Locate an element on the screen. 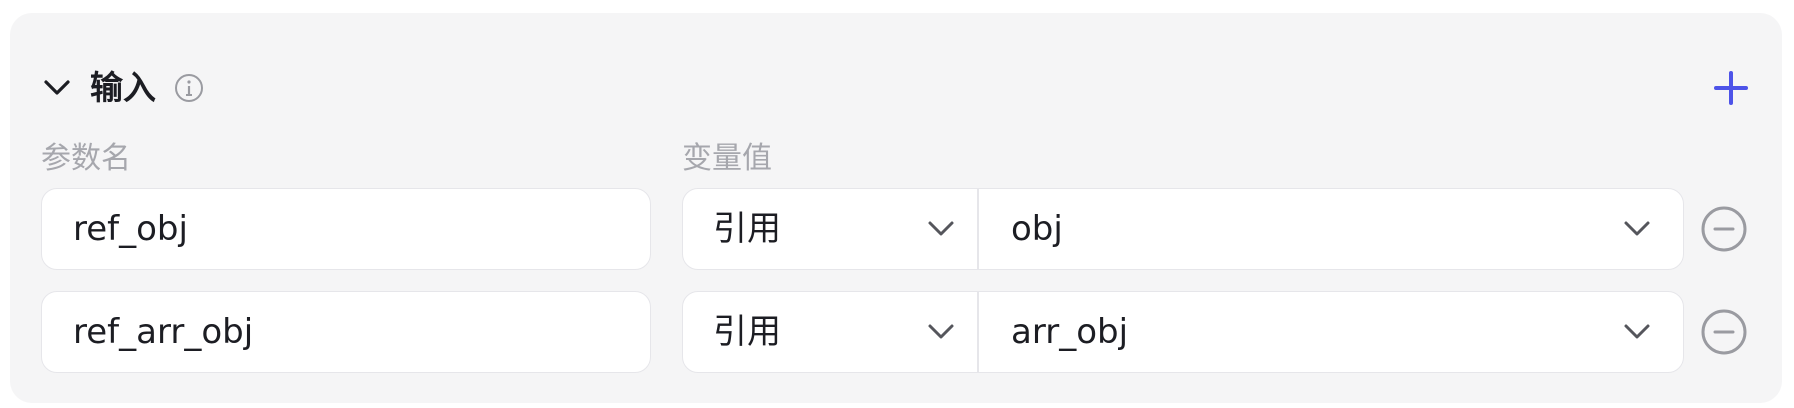 The image size is (1794, 408). variable-select: obj is located at coordinates (1331, 229).